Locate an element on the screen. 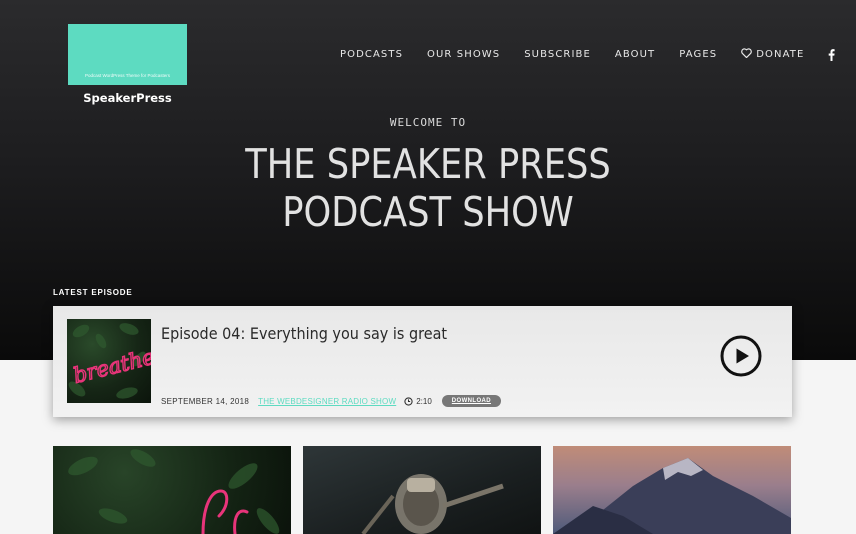 The image size is (856, 534). logo-tagline: Podcast WordPress Theme for Podcasters is located at coordinates (127, 75).